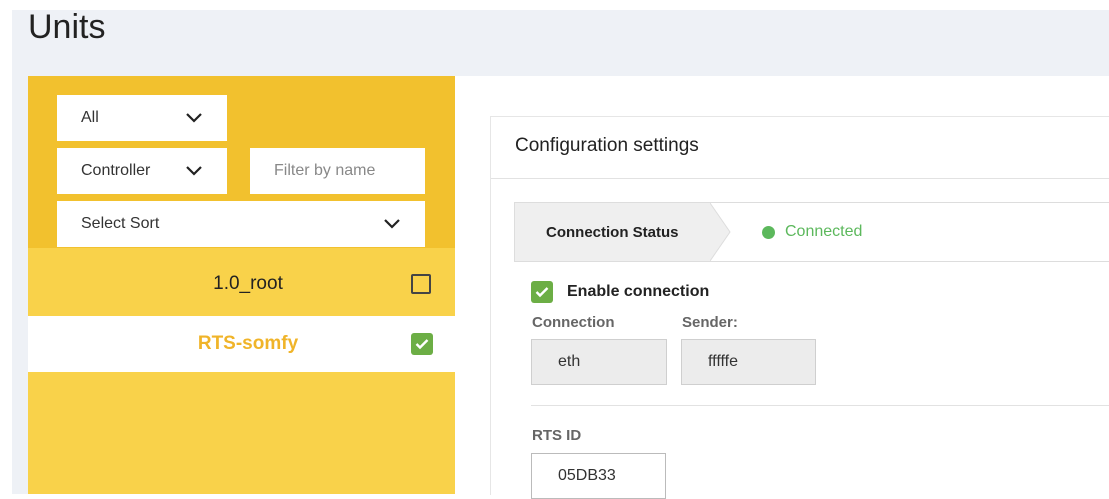 Image resolution: width=1109 pixels, height=499 pixels. What do you see at coordinates (748, 362) in the screenshot?
I see `sender-field: fffffe` at bounding box center [748, 362].